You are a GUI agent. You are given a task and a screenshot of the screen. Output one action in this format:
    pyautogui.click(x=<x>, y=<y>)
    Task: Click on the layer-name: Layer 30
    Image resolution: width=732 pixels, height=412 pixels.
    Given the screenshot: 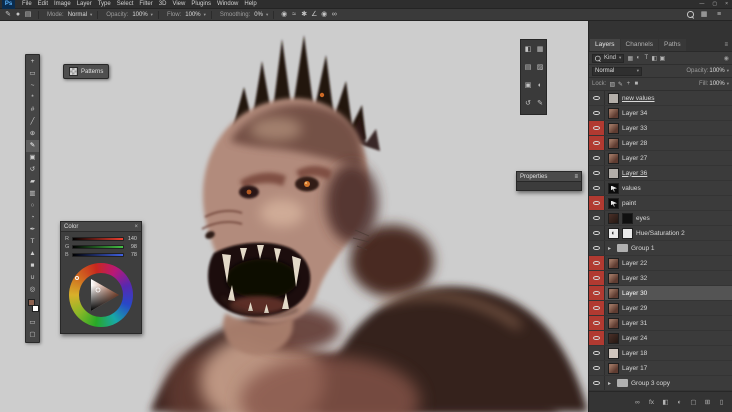 What is the action you would take?
    pyautogui.click(x=634, y=293)
    